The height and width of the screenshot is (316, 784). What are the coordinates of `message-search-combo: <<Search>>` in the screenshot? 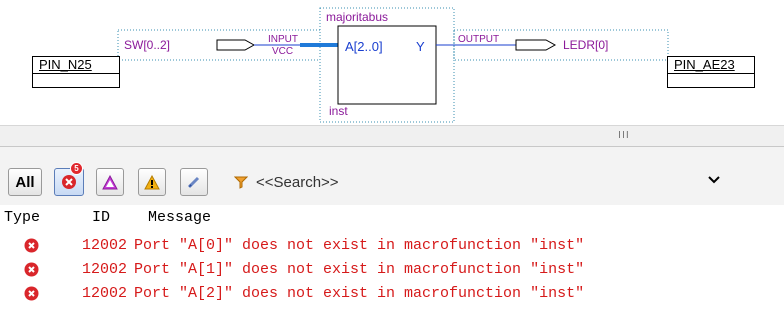 It's located at (483, 182).